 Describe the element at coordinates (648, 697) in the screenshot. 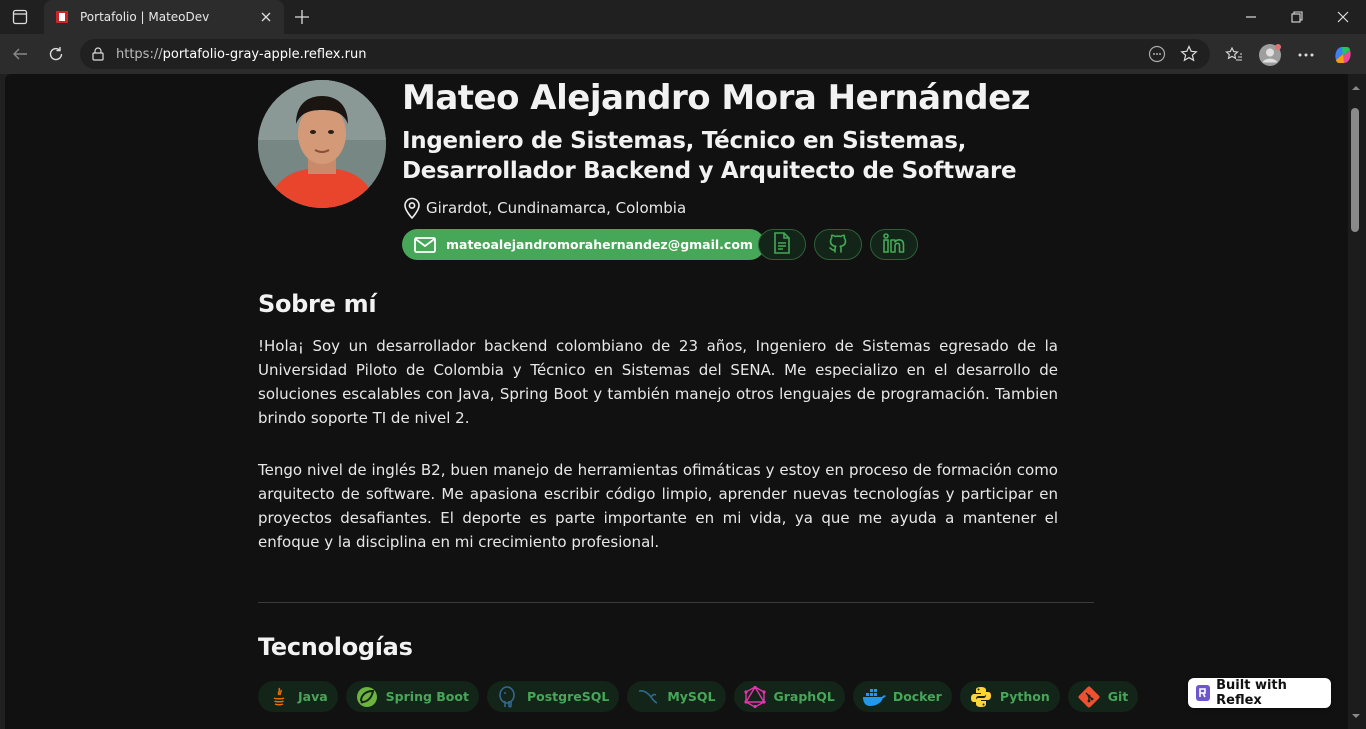

I see `mysql-icon` at that location.